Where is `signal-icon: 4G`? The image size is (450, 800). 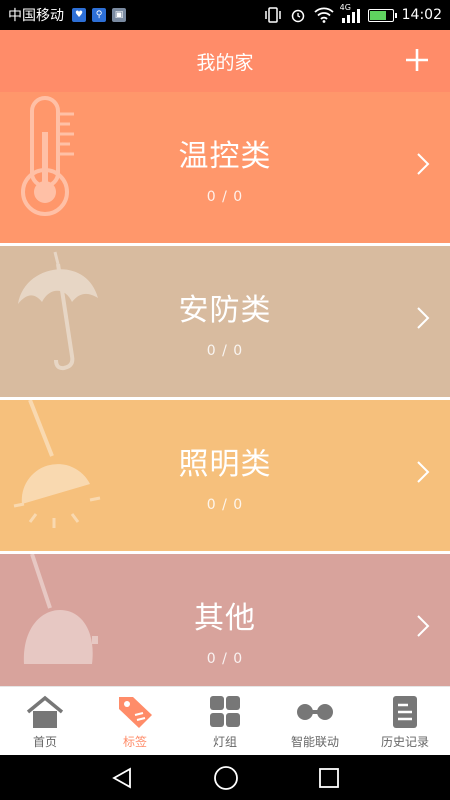 signal-icon: 4G is located at coordinates (350, 13).